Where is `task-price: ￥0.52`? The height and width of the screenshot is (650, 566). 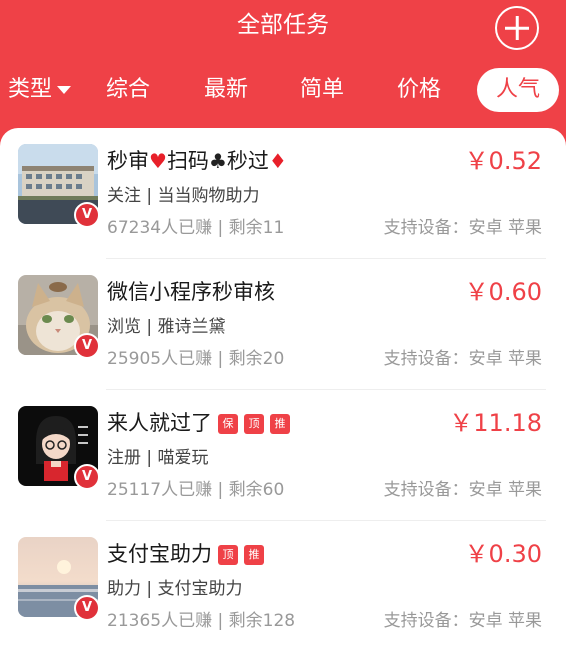
task-price: ￥0.52 is located at coordinates (503, 161).